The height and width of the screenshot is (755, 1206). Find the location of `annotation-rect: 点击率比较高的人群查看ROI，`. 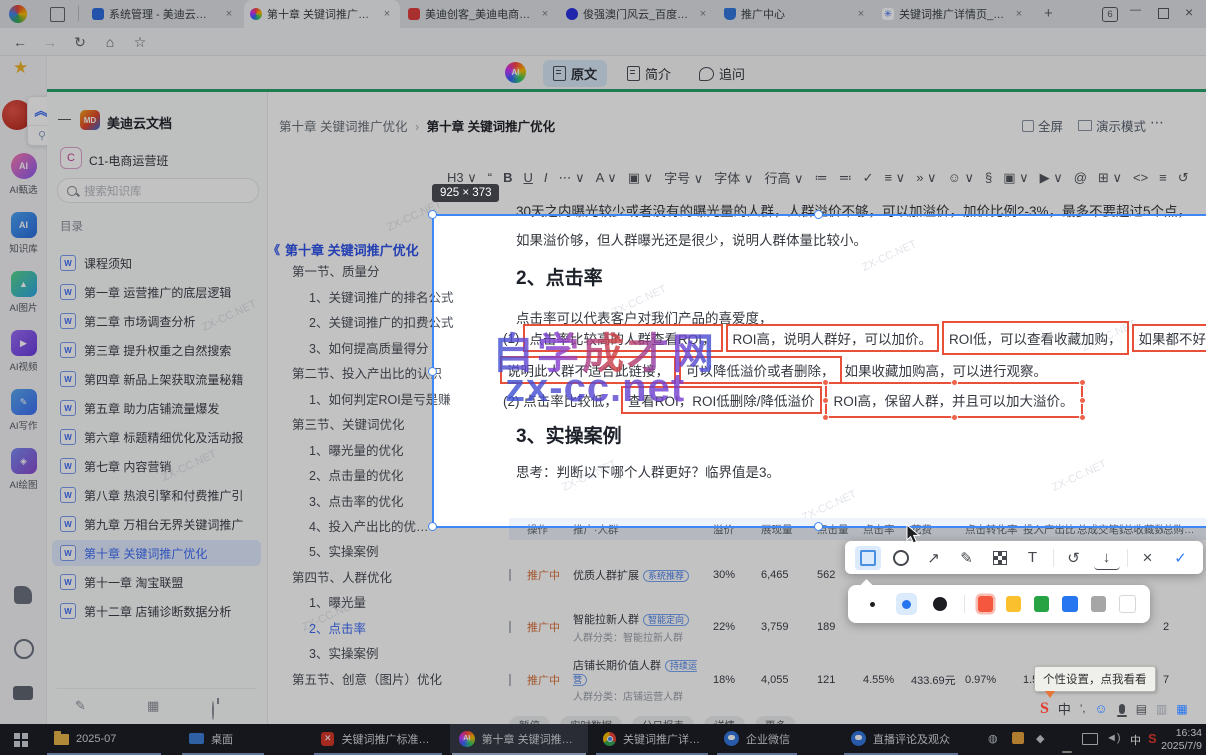

annotation-rect: 点击率比较高的人群查看ROI， is located at coordinates (622, 338).